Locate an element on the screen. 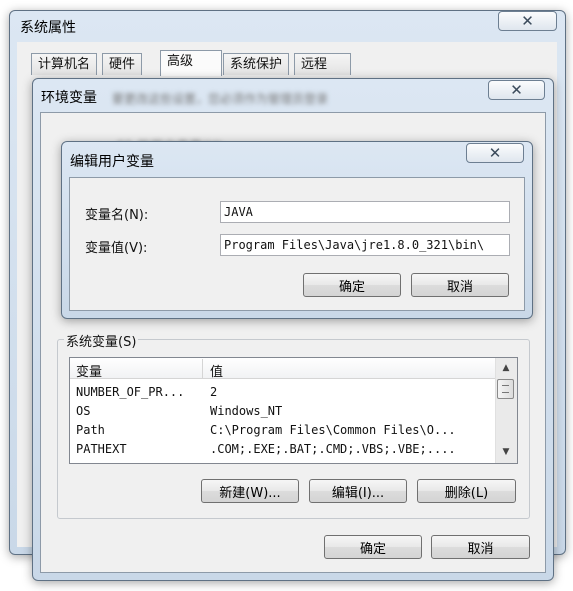  variable-value-label: 变量值(V): is located at coordinates (116, 248).